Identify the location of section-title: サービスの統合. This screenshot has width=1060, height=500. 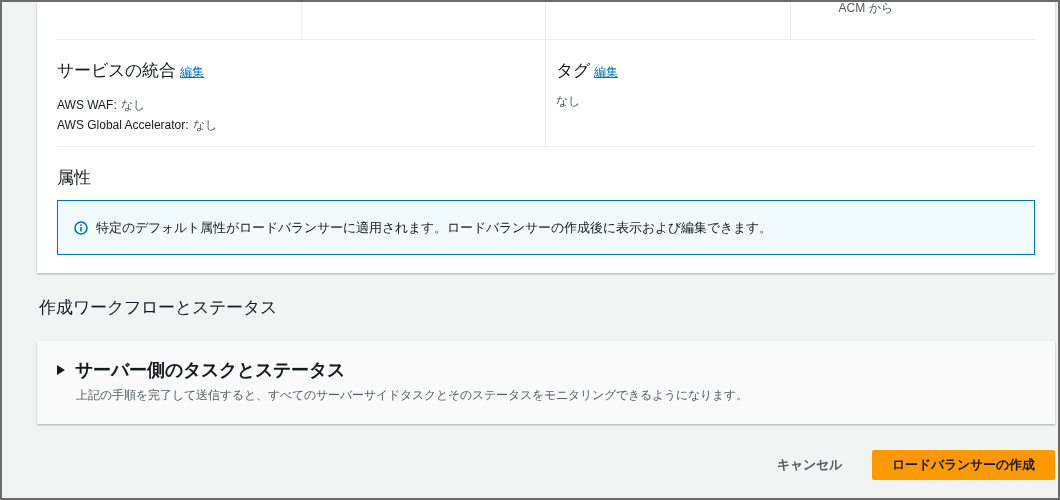
(116, 71).